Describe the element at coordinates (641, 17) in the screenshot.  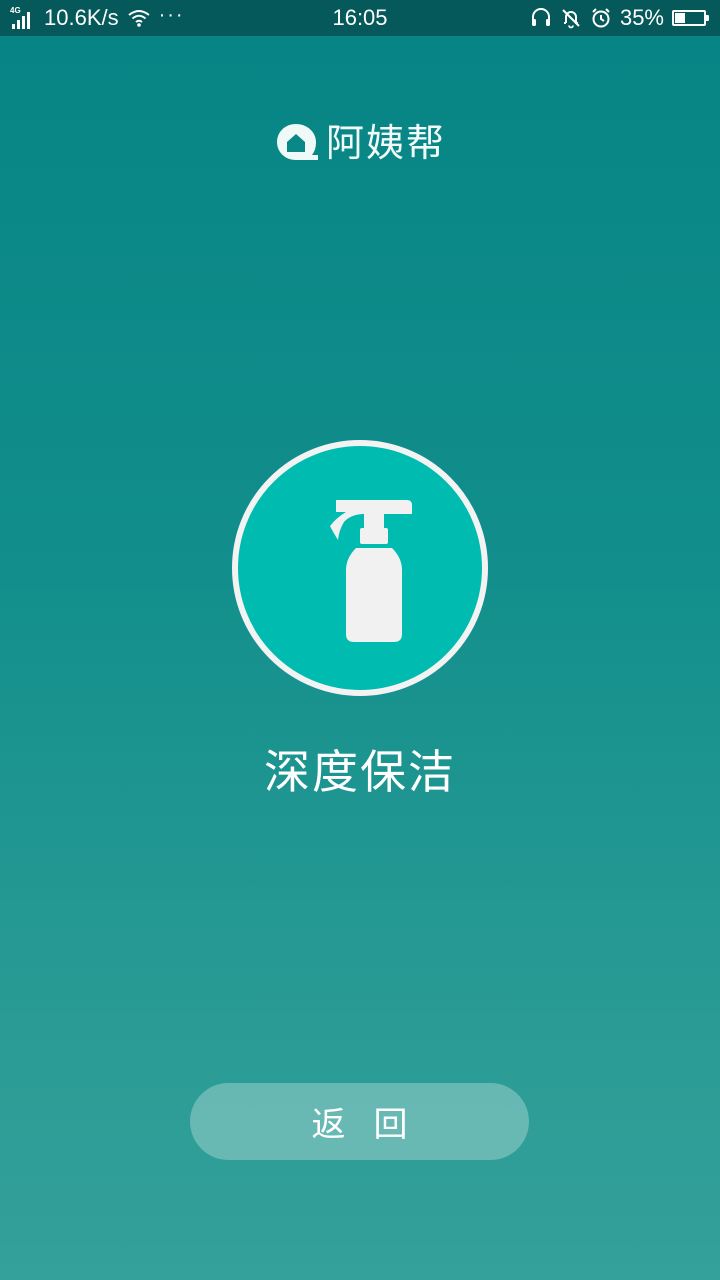
I see `battery-percent: 35%` at that location.